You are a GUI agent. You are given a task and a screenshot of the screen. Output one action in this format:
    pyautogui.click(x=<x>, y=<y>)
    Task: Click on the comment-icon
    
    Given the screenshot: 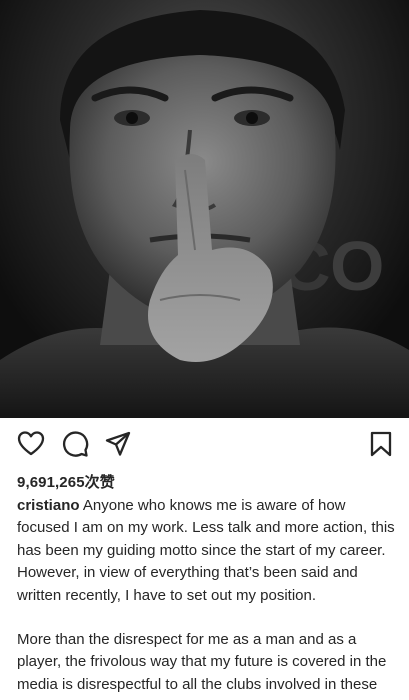 What is the action you would take?
    pyautogui.click(x=75, y=444)
    